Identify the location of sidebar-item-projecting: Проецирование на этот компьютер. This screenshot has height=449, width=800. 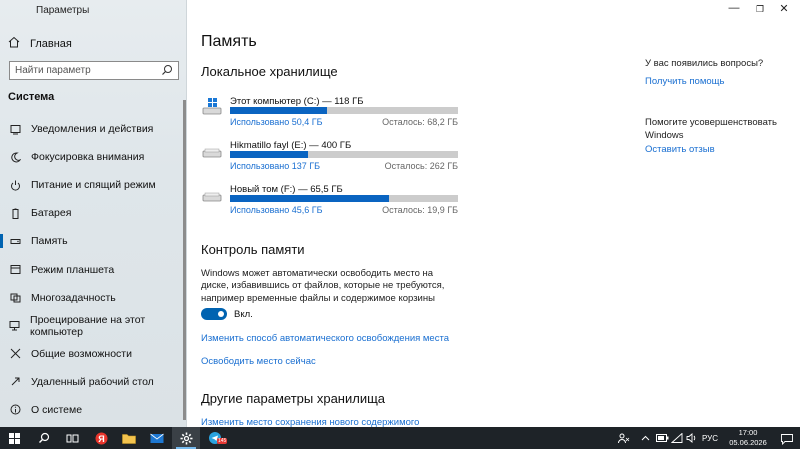
(93, 326).